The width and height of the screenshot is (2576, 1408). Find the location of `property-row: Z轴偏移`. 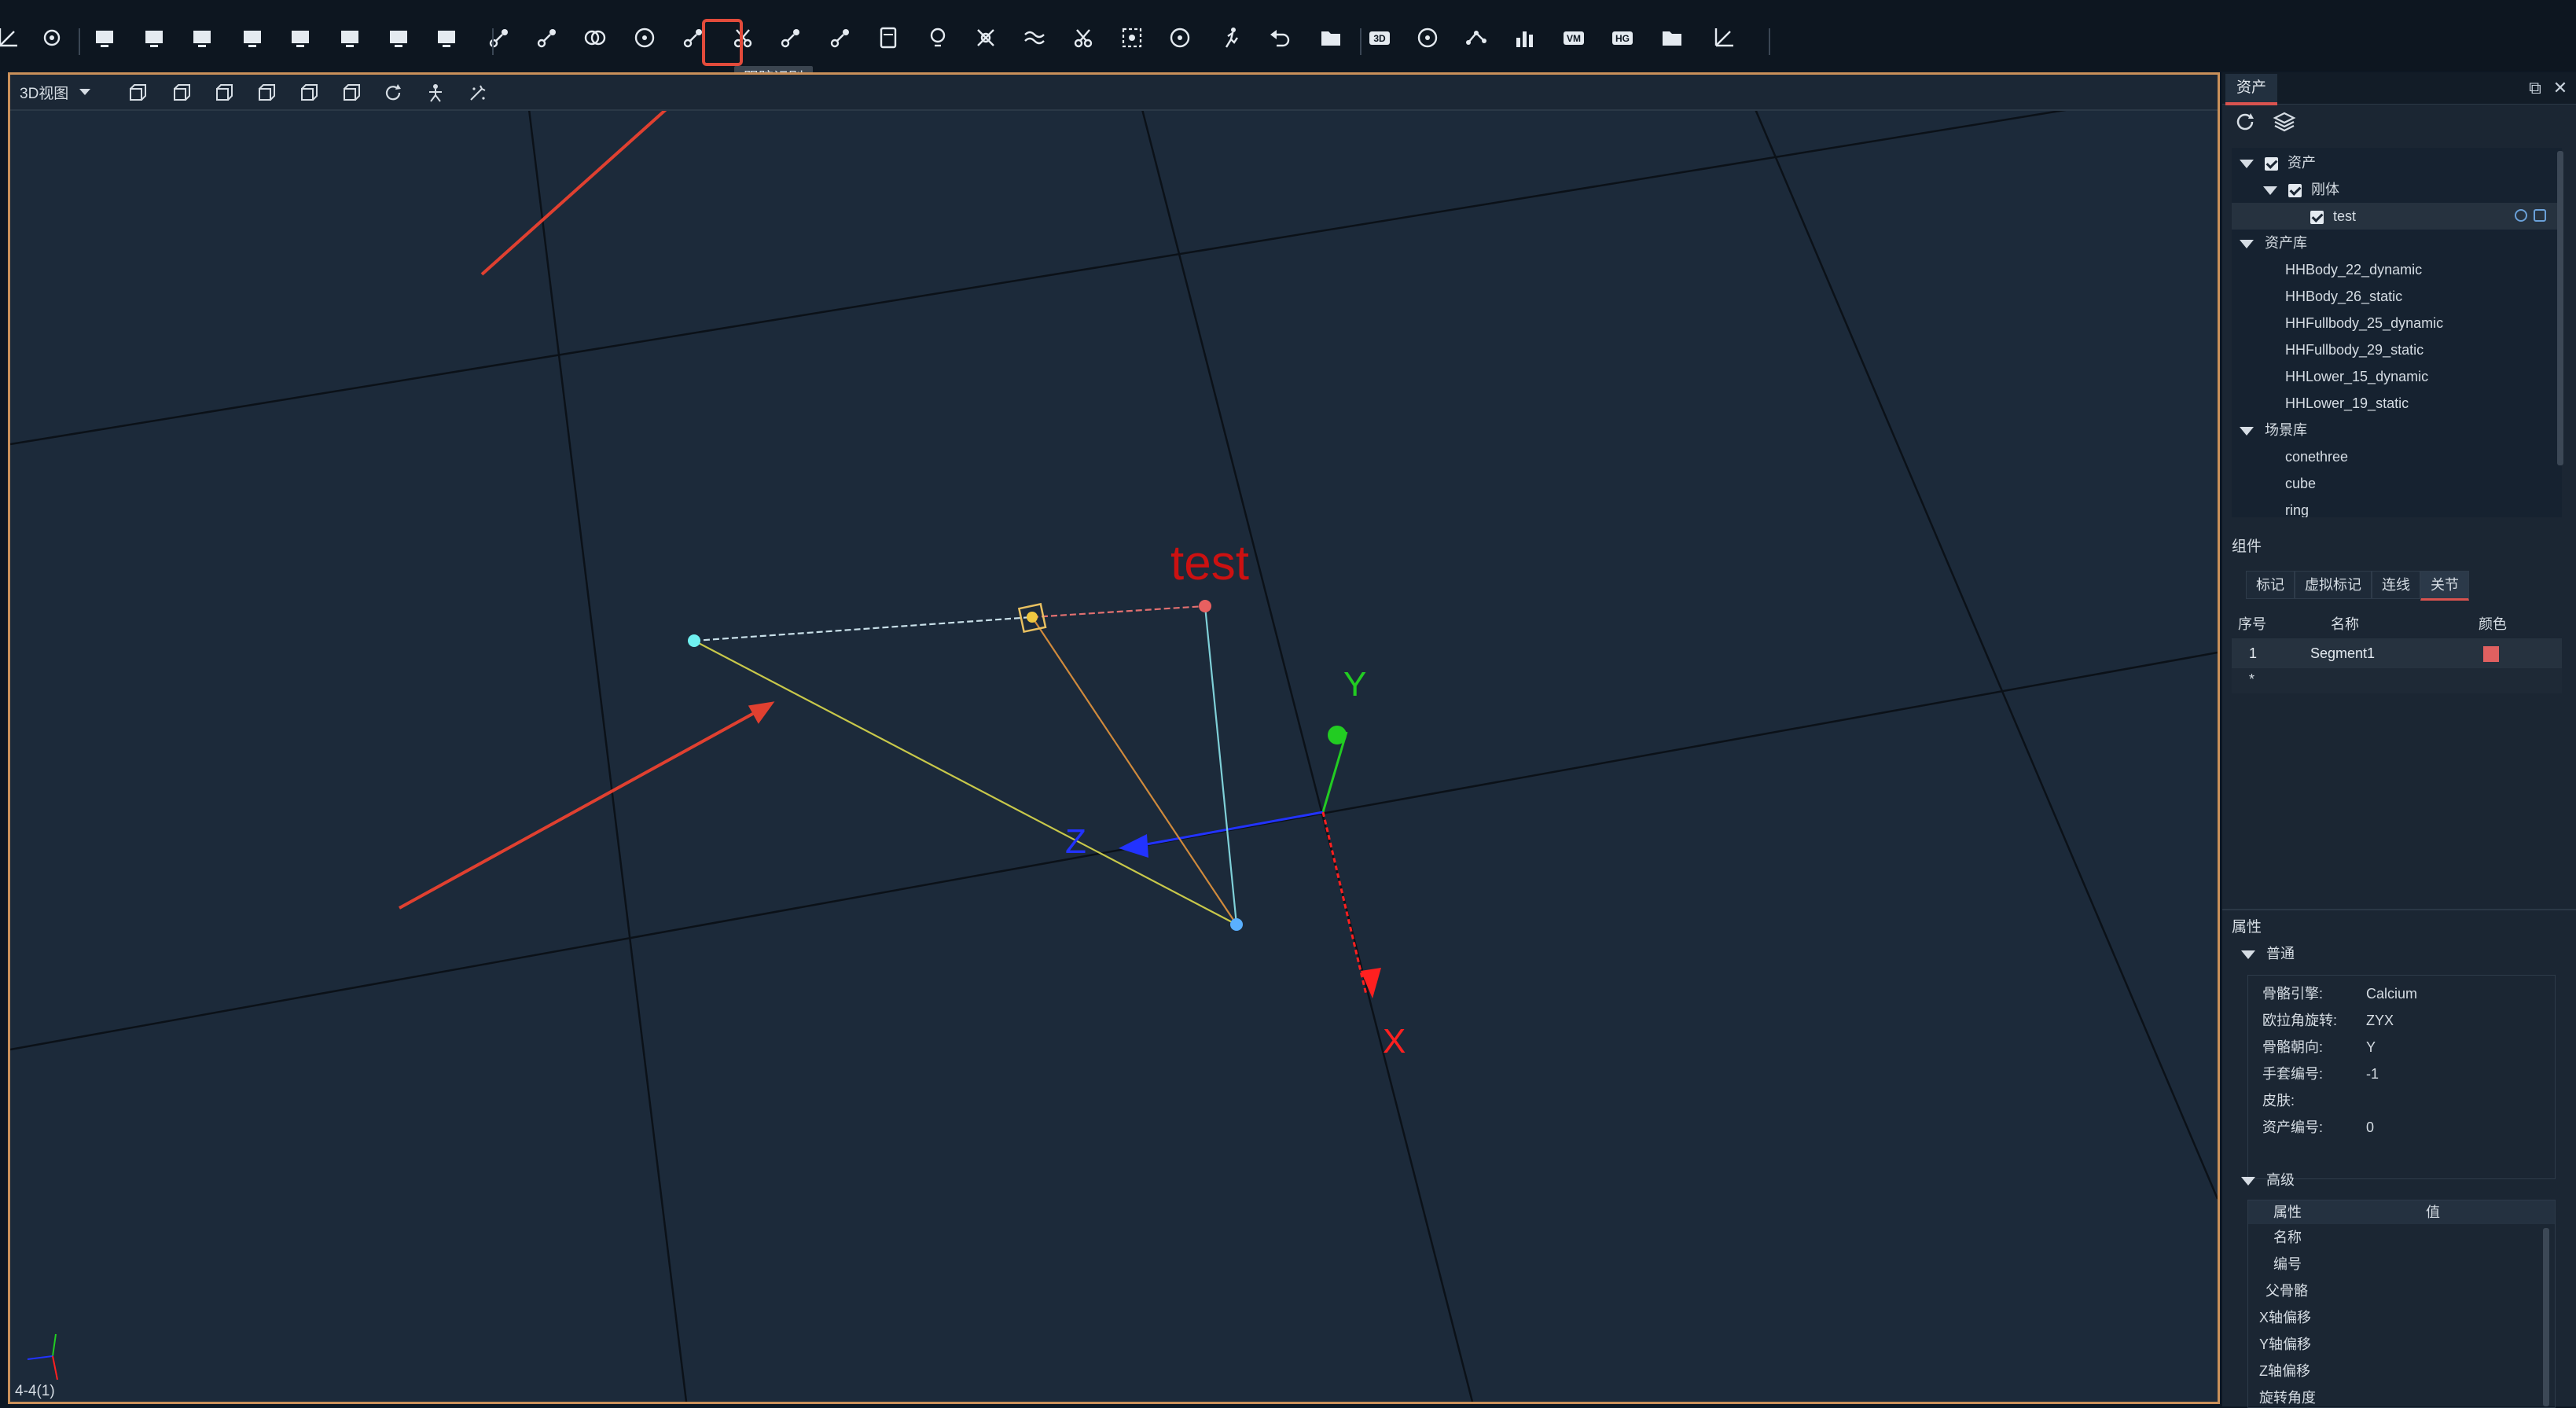

property-row: Z轴偏移 is located at coordinates (2401, 1371).